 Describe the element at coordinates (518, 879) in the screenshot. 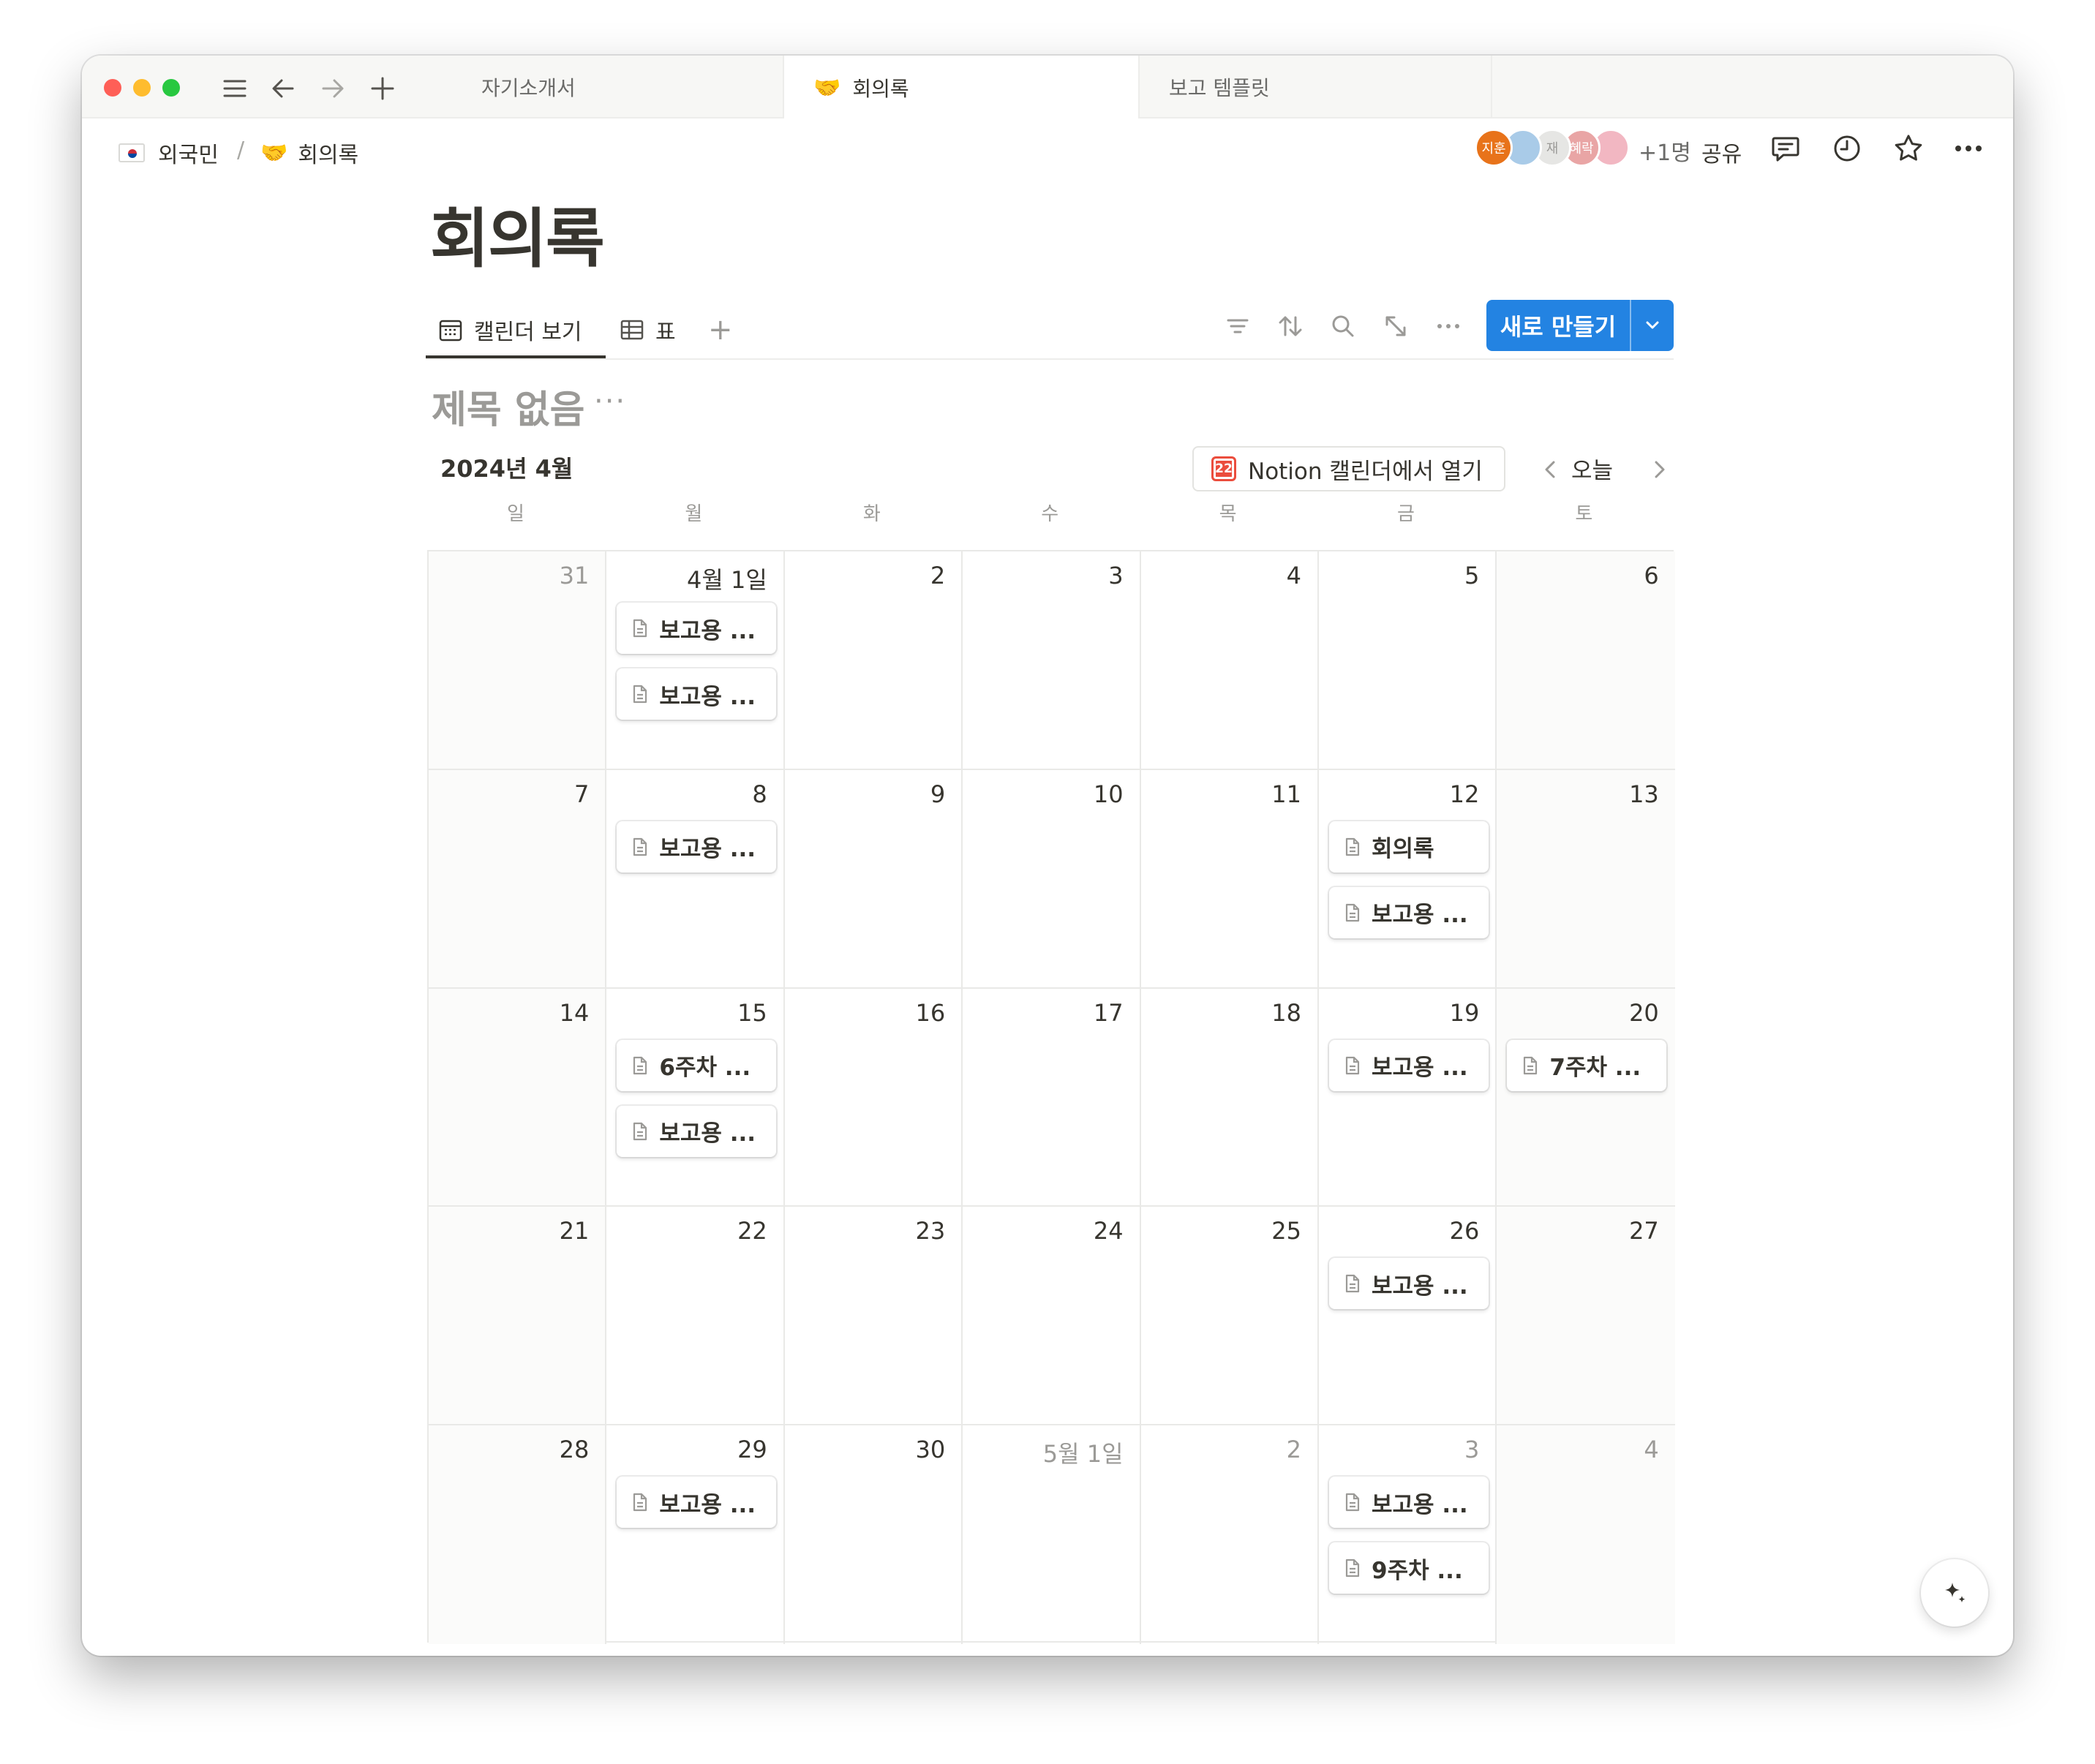

I see `calendar-day-cell: 7` at that location.